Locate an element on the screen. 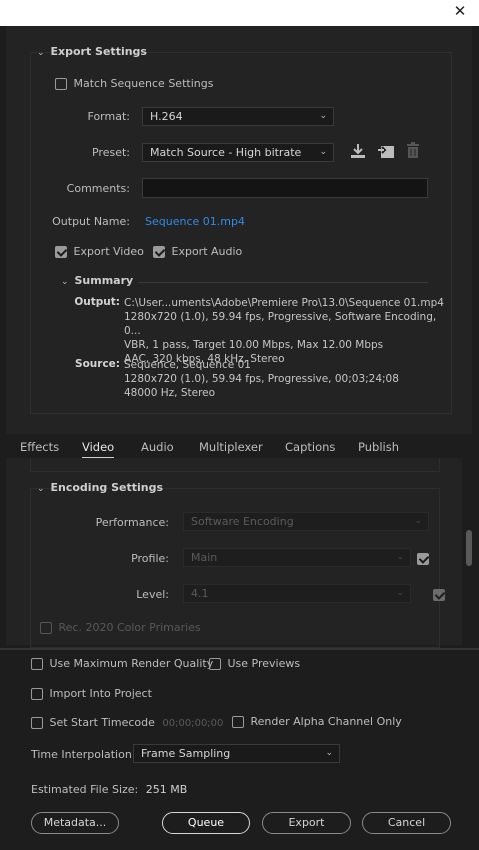  encoding-settings-header: ⌄ Encoding Settings is located at coordinates (100, 487).